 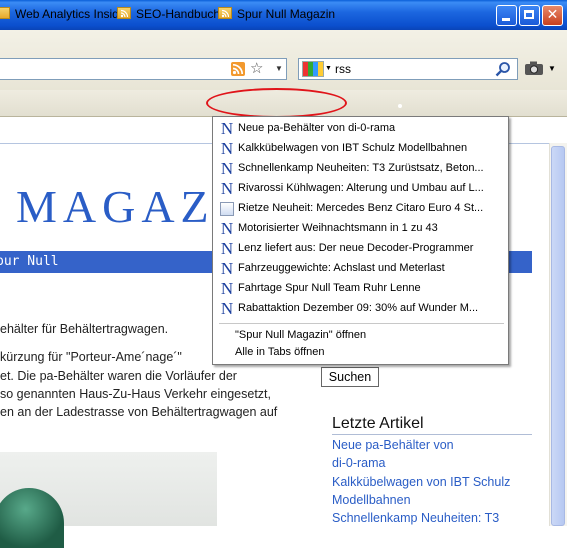 I want to click on feed-item-label: Fahrtage Spur Null Team Ruhr Lenne, so click(x=329, y=288).